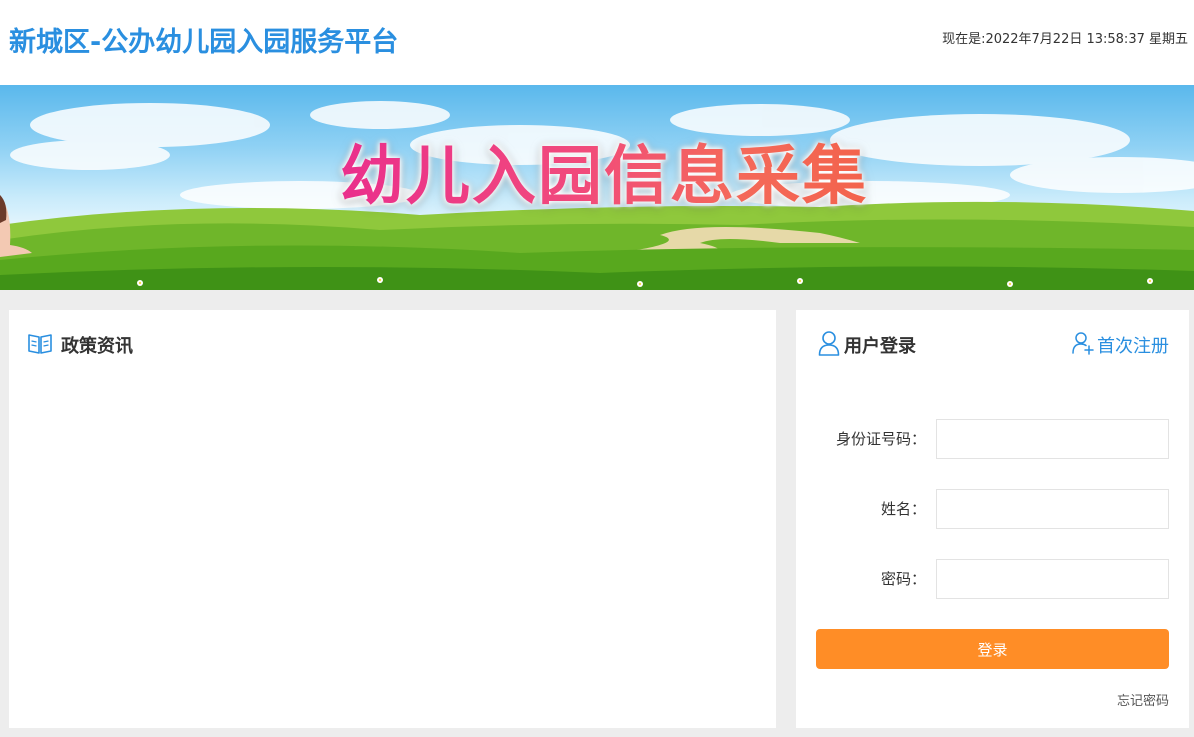 Image resolution: width=1194 pixels, height=737 pixels. I want to click on policy-panel-header: 政策资讯, so click(80, 345).